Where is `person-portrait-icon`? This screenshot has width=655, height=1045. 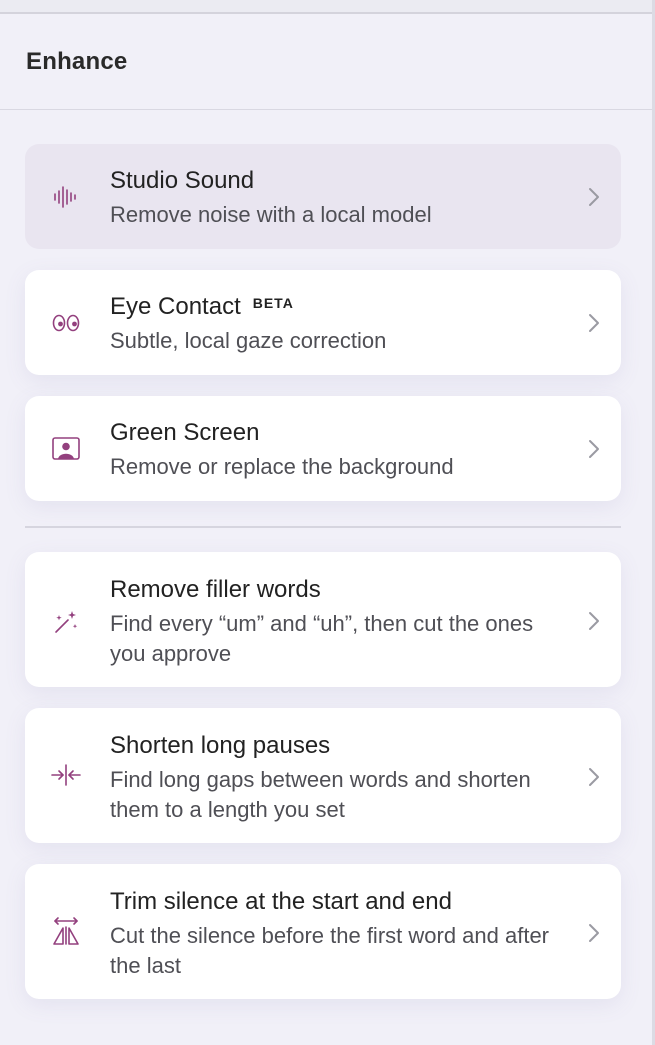 person-portrait-icon is located at coordinates (66, 449).